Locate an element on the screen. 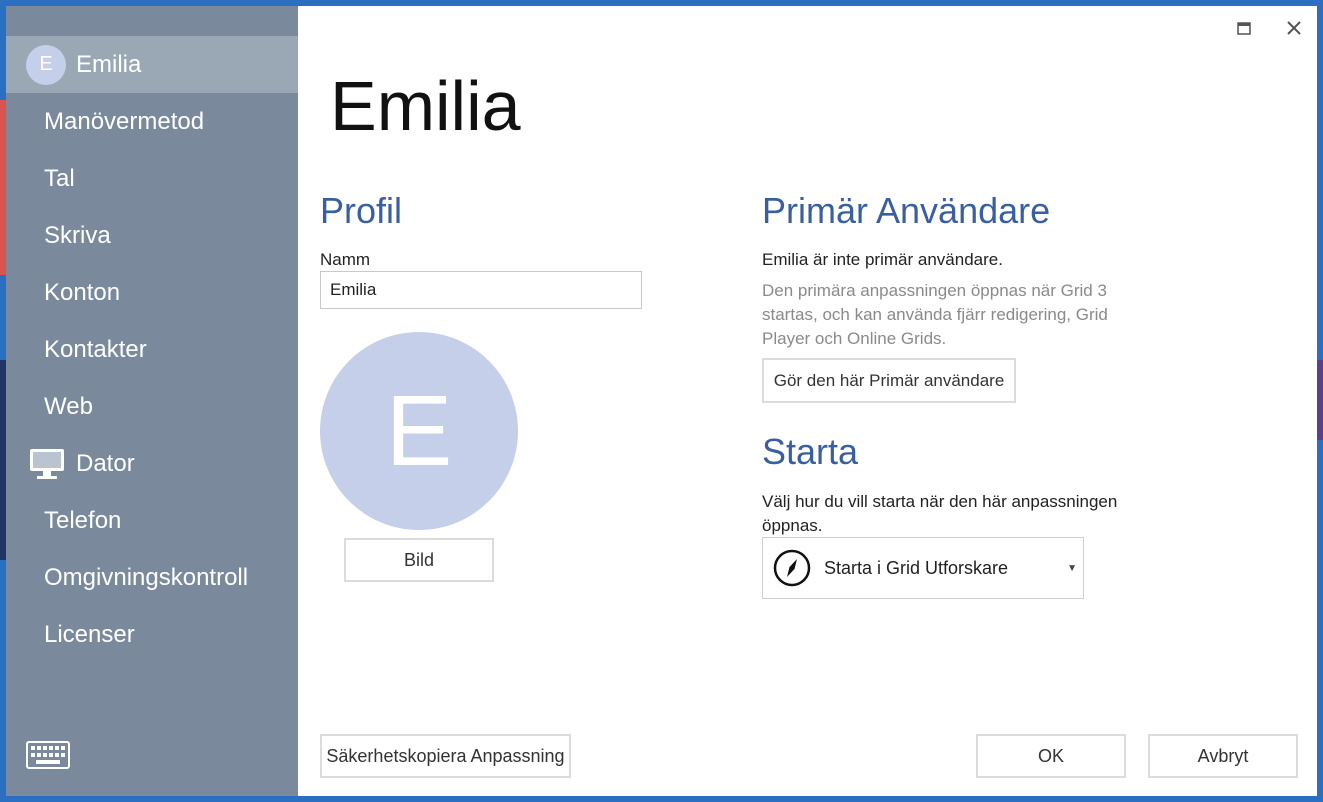  keyboard-icon is located at coordinates (48, 755).